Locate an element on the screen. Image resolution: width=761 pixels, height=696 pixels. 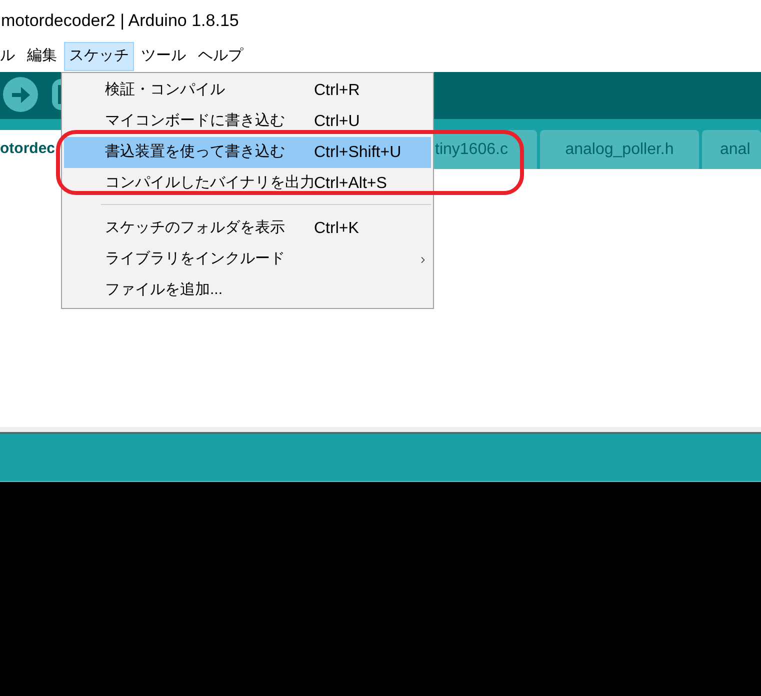
shortcut-label: Ctrl+U is located at coordinates (337, 122).